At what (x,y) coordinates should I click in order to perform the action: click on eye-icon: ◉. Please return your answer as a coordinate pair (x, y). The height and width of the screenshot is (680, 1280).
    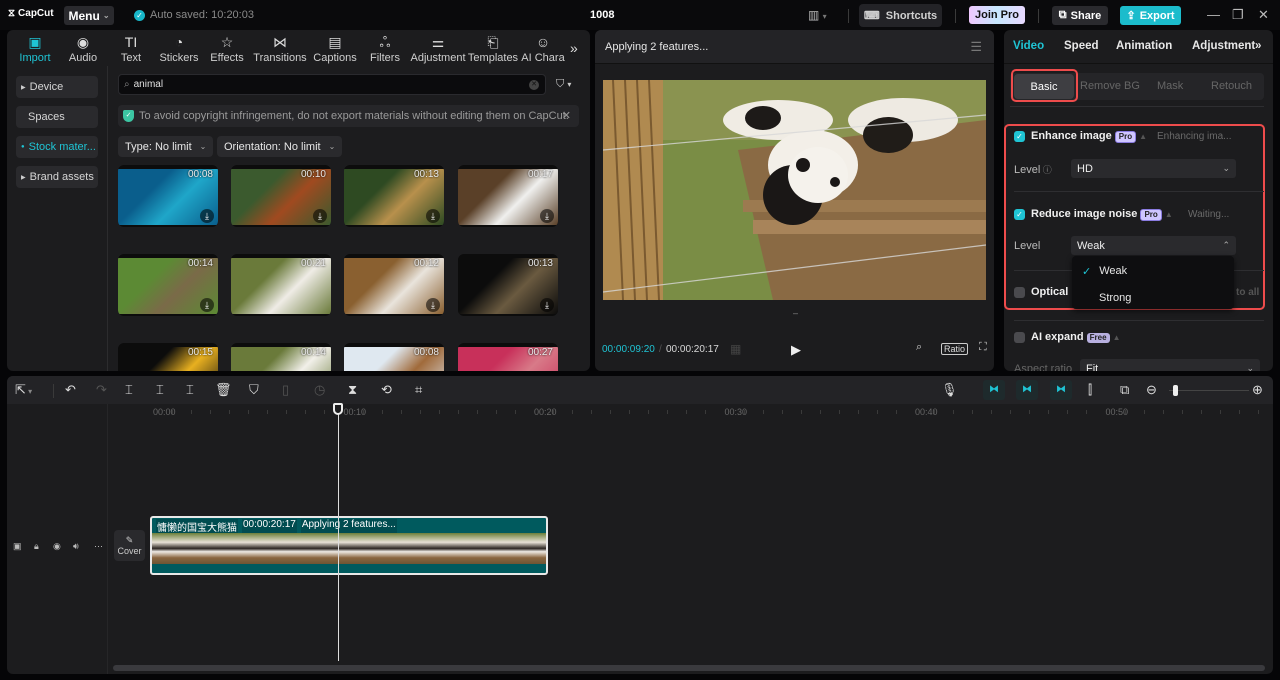
    Looking at the image, I should click on (57, 546).